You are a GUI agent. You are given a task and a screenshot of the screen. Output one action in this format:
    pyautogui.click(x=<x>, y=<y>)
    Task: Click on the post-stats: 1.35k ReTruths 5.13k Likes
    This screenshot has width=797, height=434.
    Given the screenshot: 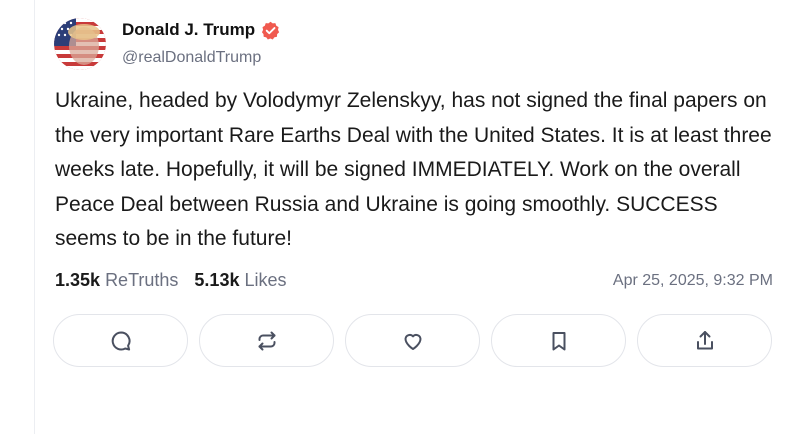 What is the action you would take?
    pyautogui.click(x=171, y=280)
    